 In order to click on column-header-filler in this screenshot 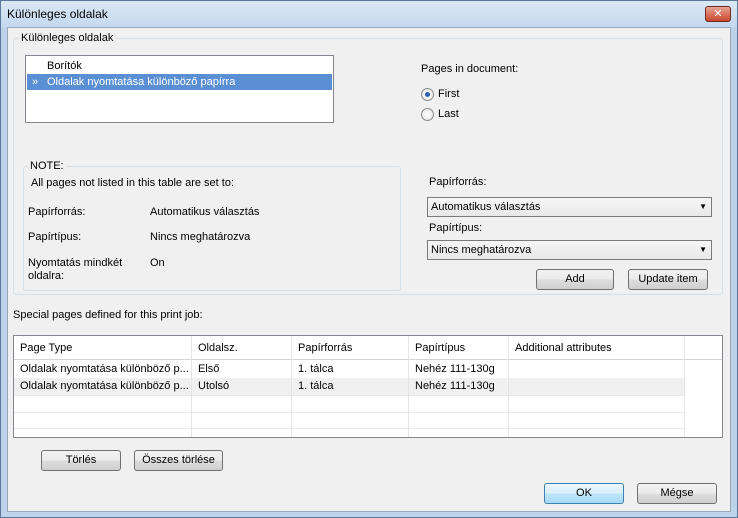, I will do `click(703, 348)`.